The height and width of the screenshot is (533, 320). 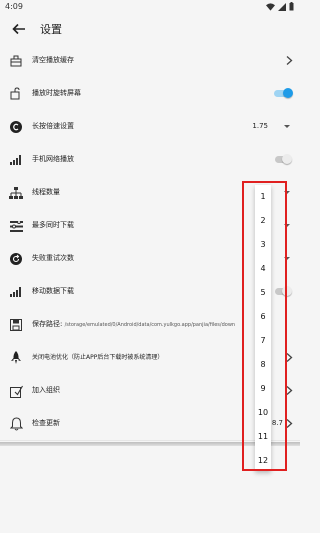 What do you see at coordinates (16, 127) in the screenshot?
I see `speed-icon` at bounding box center [16, 127].